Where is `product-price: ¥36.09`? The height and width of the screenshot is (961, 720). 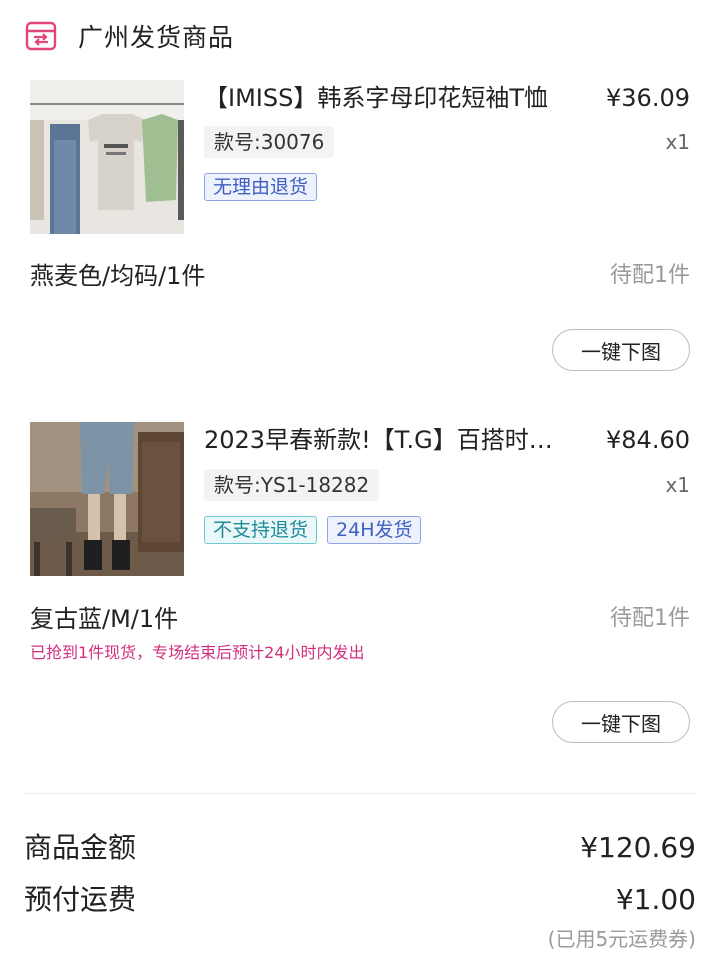
product-price: ¥36.09 is located at coordinates (648, 98).